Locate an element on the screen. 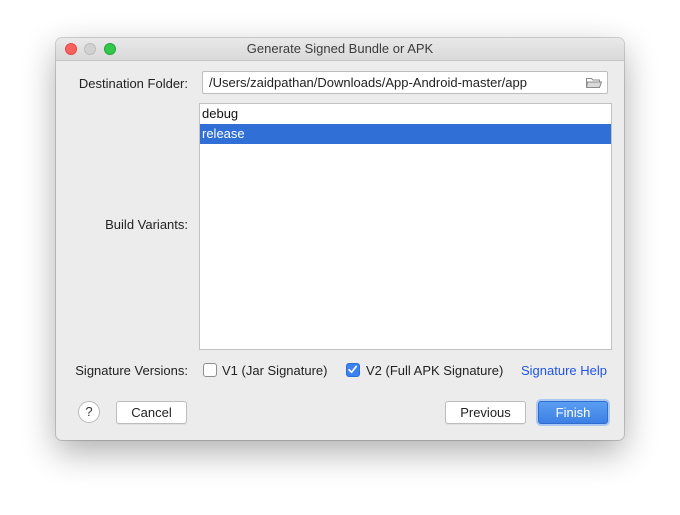  checkmark-icon is located at coordinates (353, 369).